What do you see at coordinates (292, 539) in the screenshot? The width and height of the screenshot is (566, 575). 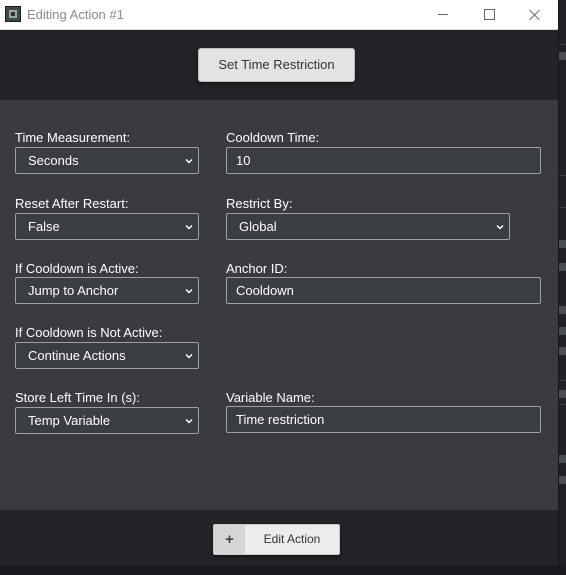 I see `edit-action-label: Edit Action` at bounding box center [292, 539].